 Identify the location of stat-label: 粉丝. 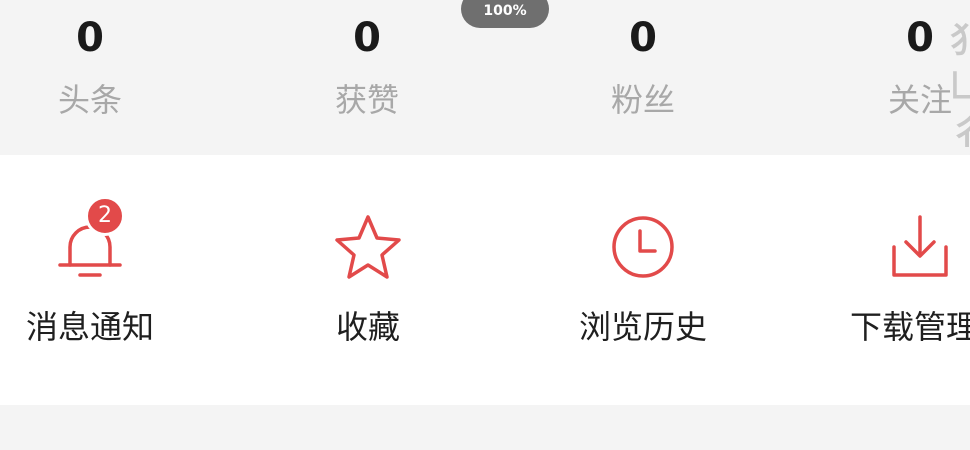
(642, 100).